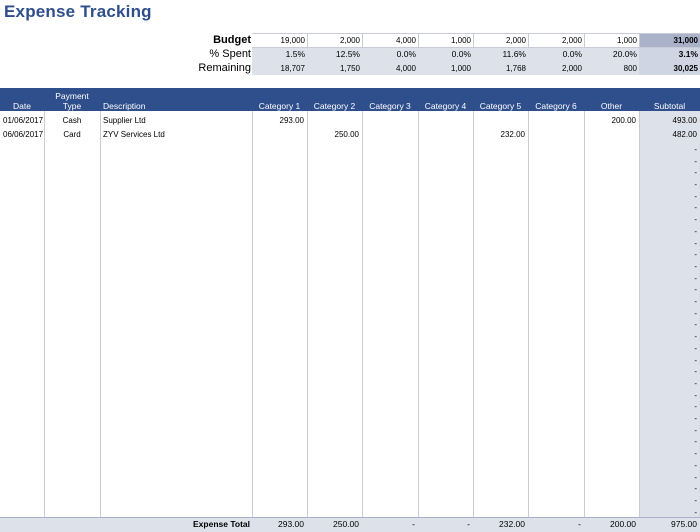 This screenshot has height=532, width=700. What do you see at coordinates (334, 106) in the screenshot?
I see `header-category-2: Category 2` at bounding box center [334, 106].